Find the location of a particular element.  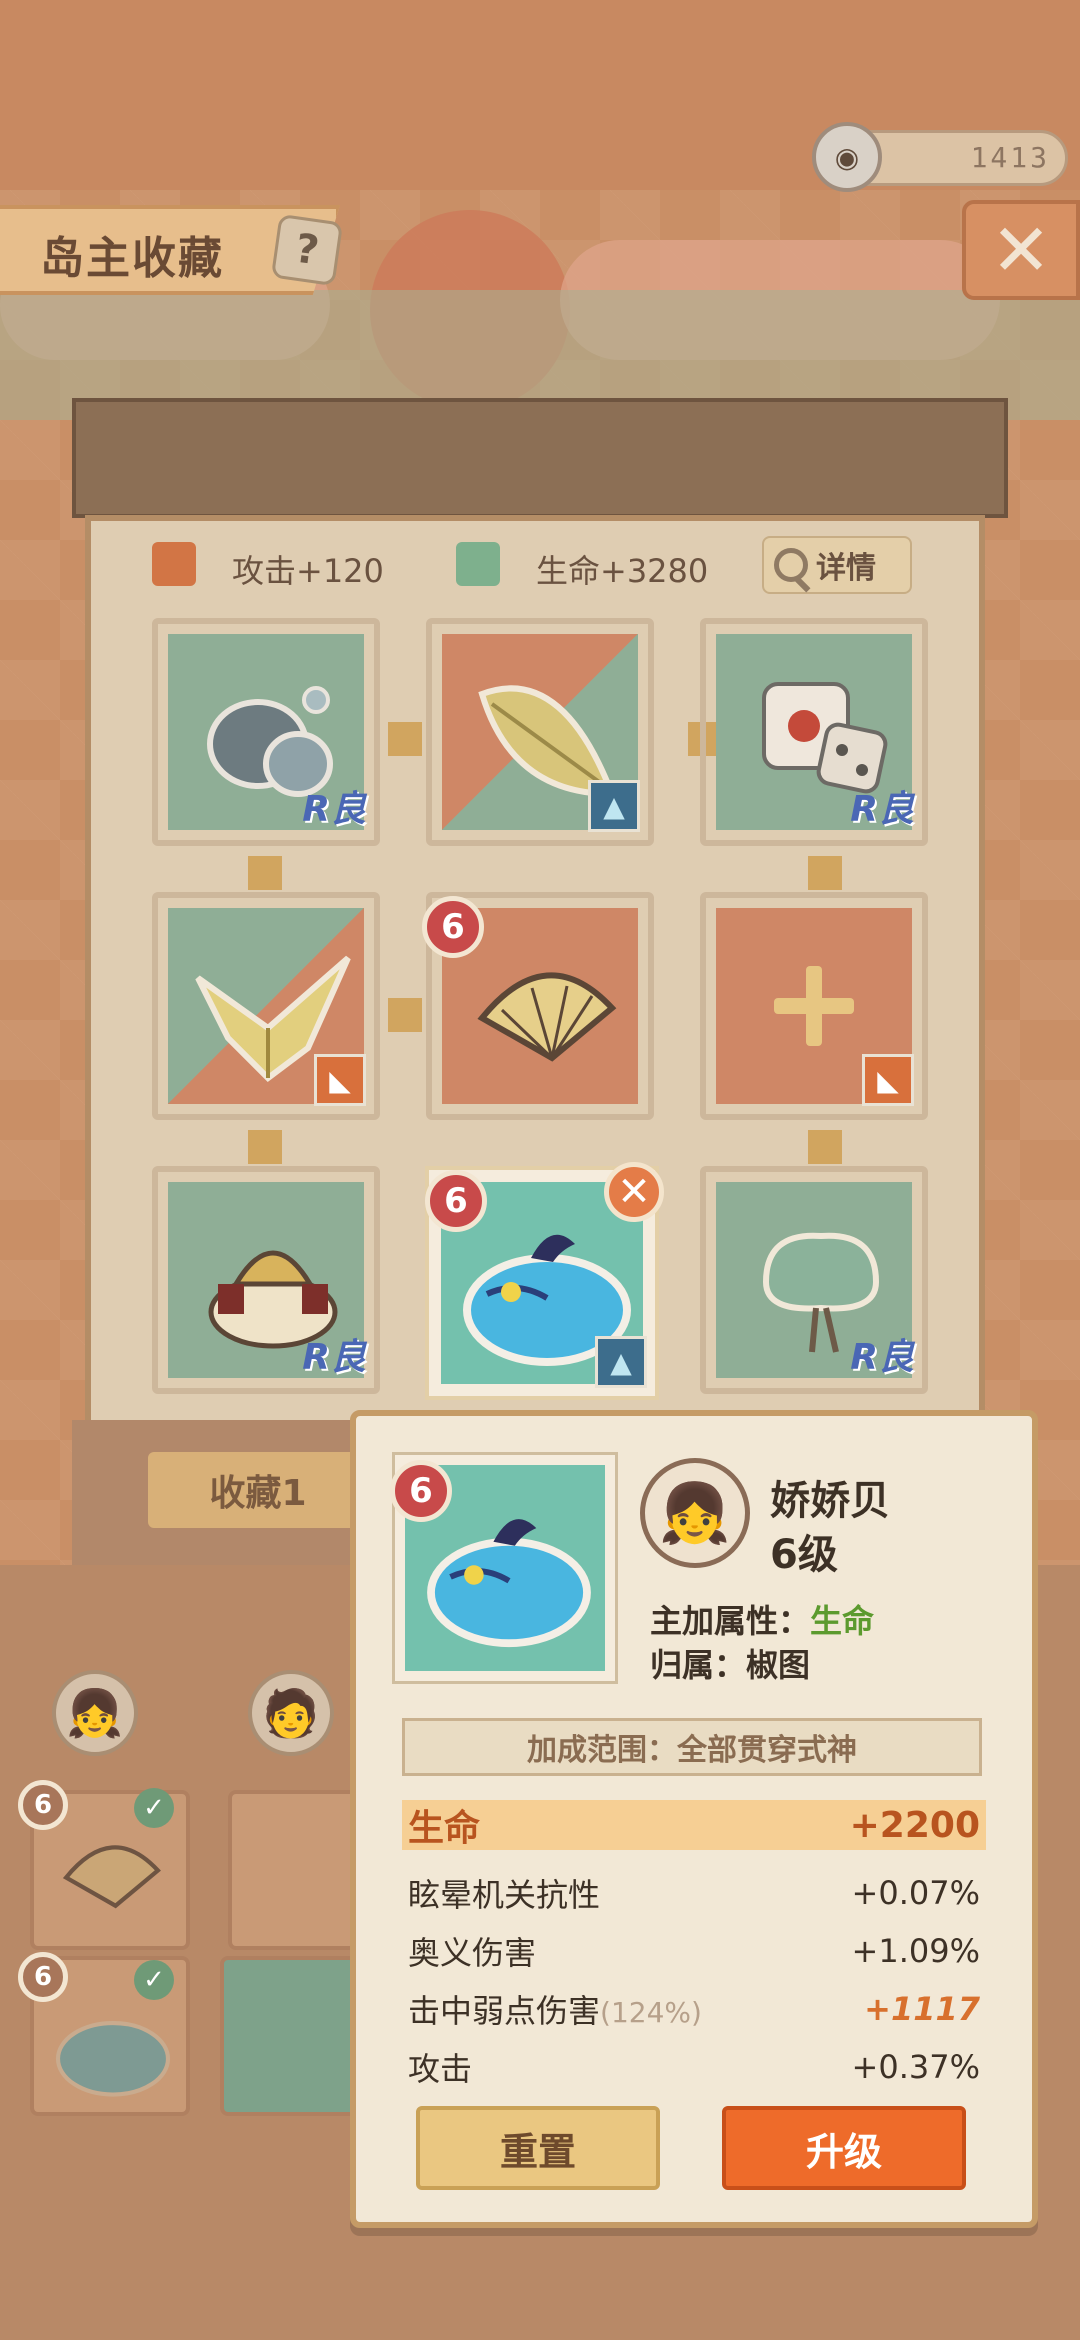

stat-sub: (124%) is located at coordinates (651, 2012).